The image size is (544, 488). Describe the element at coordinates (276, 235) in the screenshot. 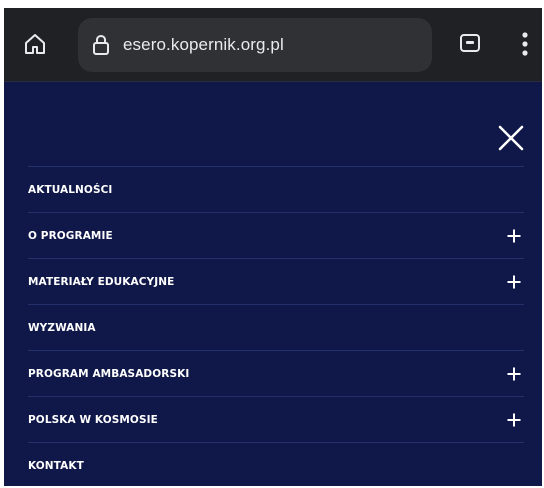

I see `menu-item: O PROGRAMIE` at that location.